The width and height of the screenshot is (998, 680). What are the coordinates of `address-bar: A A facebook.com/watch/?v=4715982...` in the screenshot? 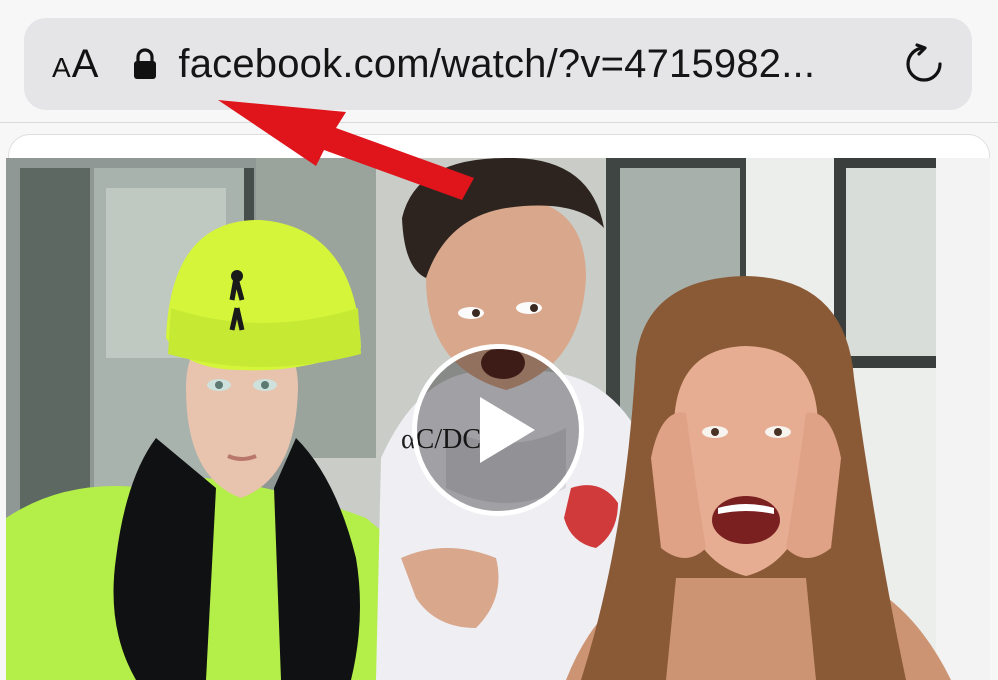 It's located at (498, 64).